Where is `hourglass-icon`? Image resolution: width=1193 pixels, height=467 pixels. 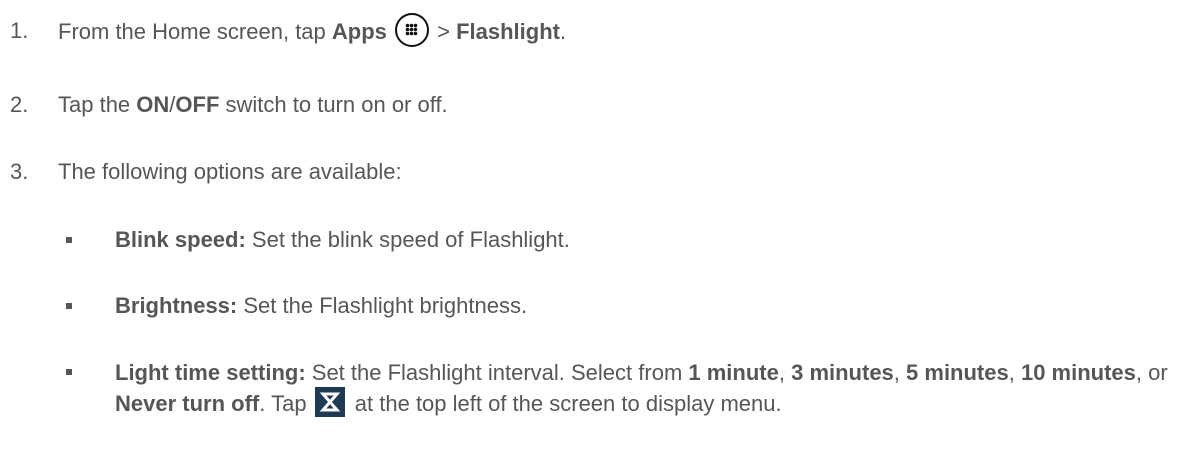
hourglass-icon is located at coordinates (329, 402).